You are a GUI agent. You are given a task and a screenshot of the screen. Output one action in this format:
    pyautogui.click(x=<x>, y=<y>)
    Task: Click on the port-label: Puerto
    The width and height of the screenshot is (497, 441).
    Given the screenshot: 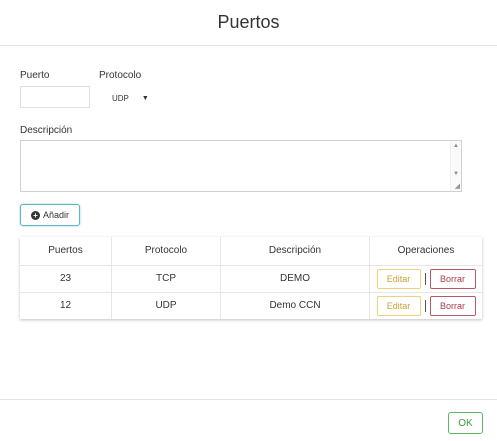 What is the action you would take?
    pyautogui.click(x=35, y=75)
    